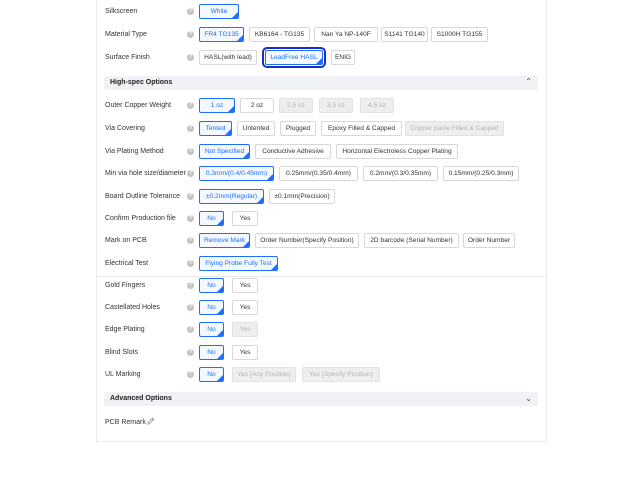 This screenshot has height=480, width=640. I want to click on confirm-production-label: Confirm Production file, so click(140, 218).